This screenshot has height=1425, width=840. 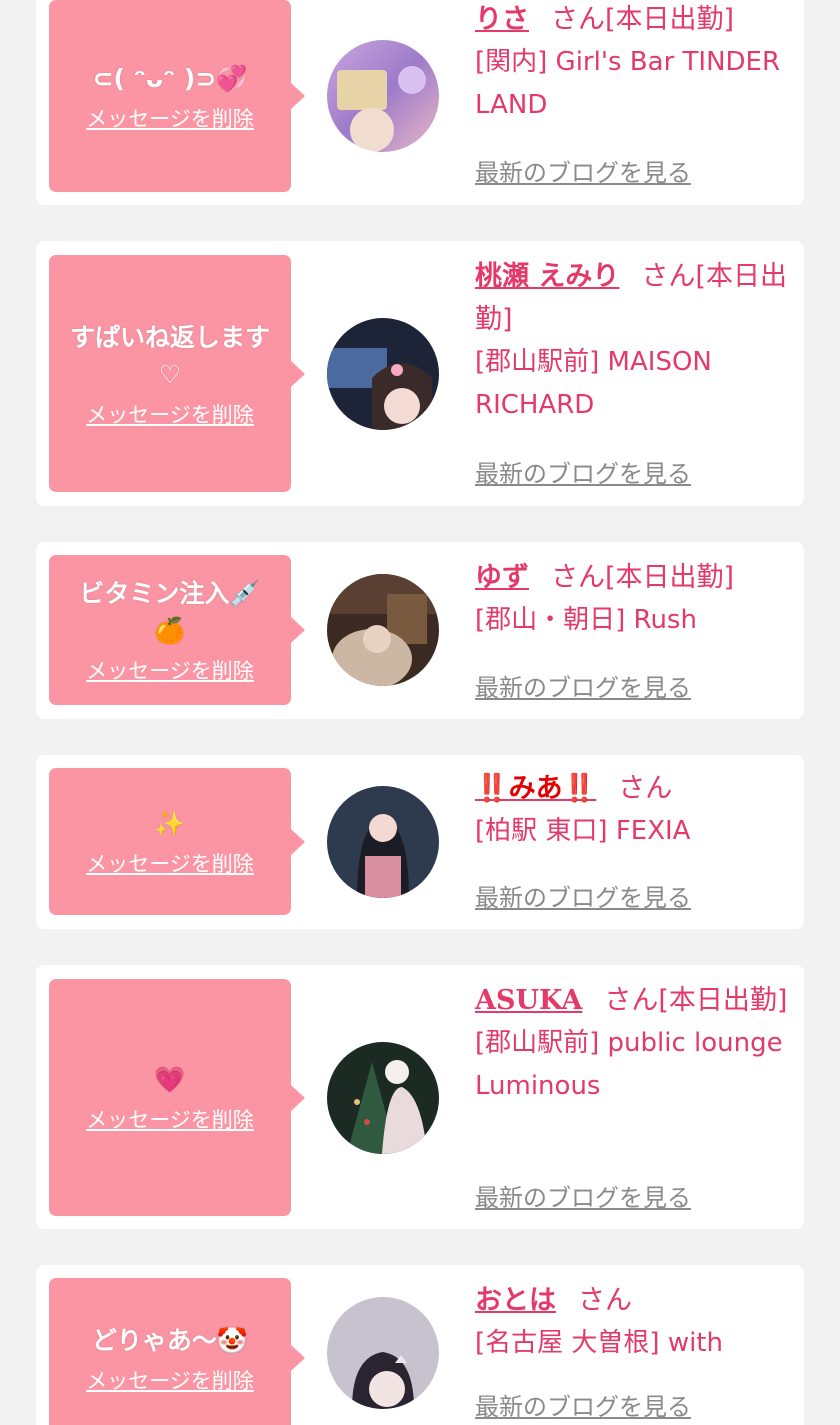 I want to click on girl-info: ゆず さん[本日出勤] [郡山・朝日] Rush, so click(x=632, y=599).